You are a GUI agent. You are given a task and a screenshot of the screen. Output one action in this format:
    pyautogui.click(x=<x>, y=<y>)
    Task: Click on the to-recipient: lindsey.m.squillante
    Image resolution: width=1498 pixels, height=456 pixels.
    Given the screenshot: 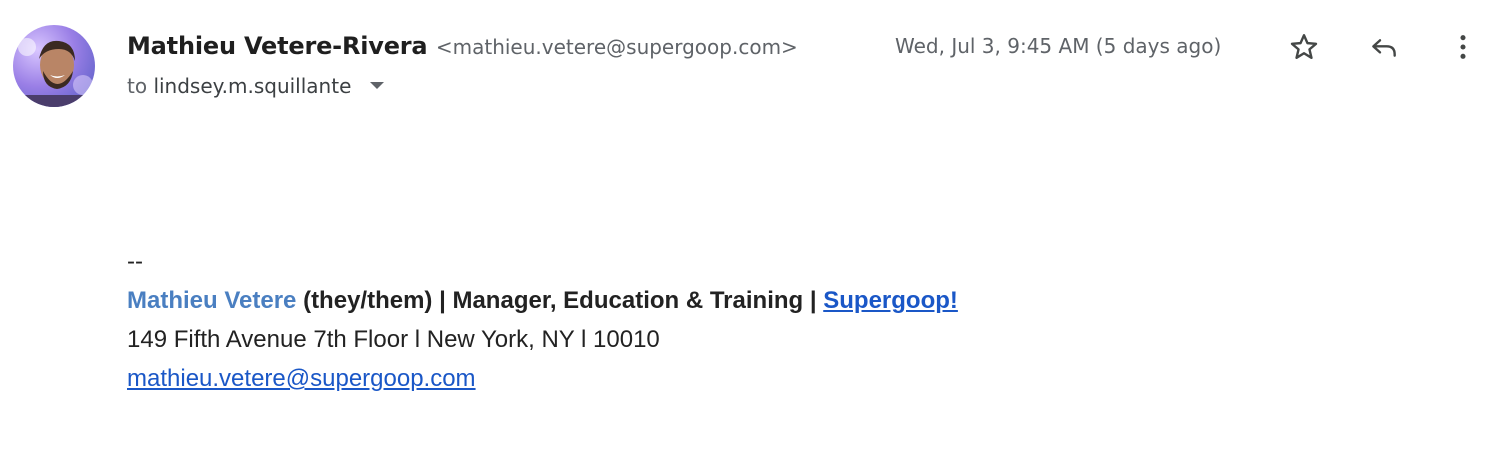 What is the action you would take?
    pyautogui.click(x=252, y=86)
    